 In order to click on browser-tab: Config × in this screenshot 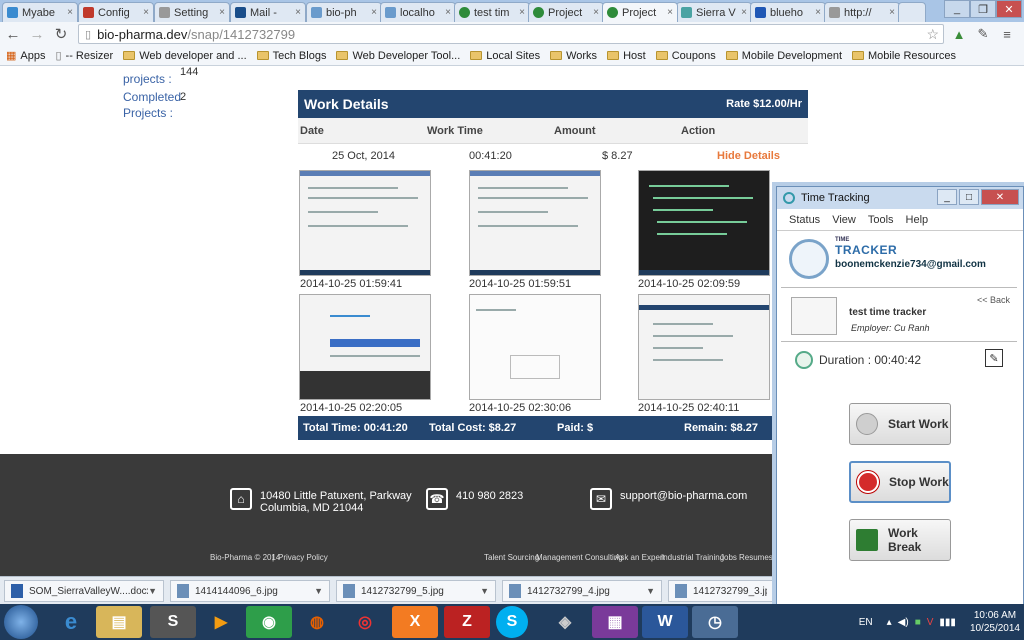, I will do `click(116, 12)`.